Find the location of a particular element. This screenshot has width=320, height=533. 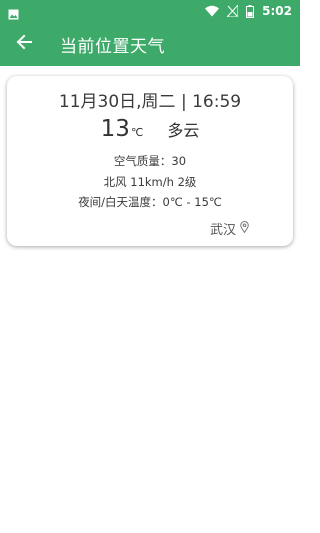

image-icon is located at coordinates (13, 12).